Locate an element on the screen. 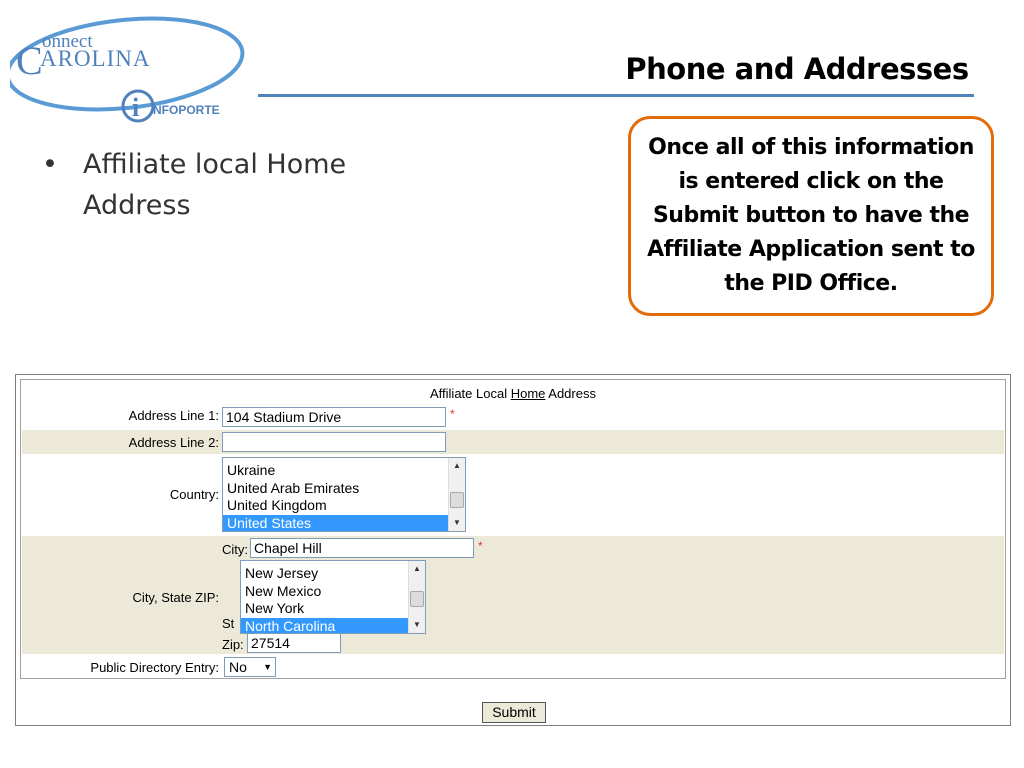  city-input: Chapel Hill is located at coordinates (362, 548).